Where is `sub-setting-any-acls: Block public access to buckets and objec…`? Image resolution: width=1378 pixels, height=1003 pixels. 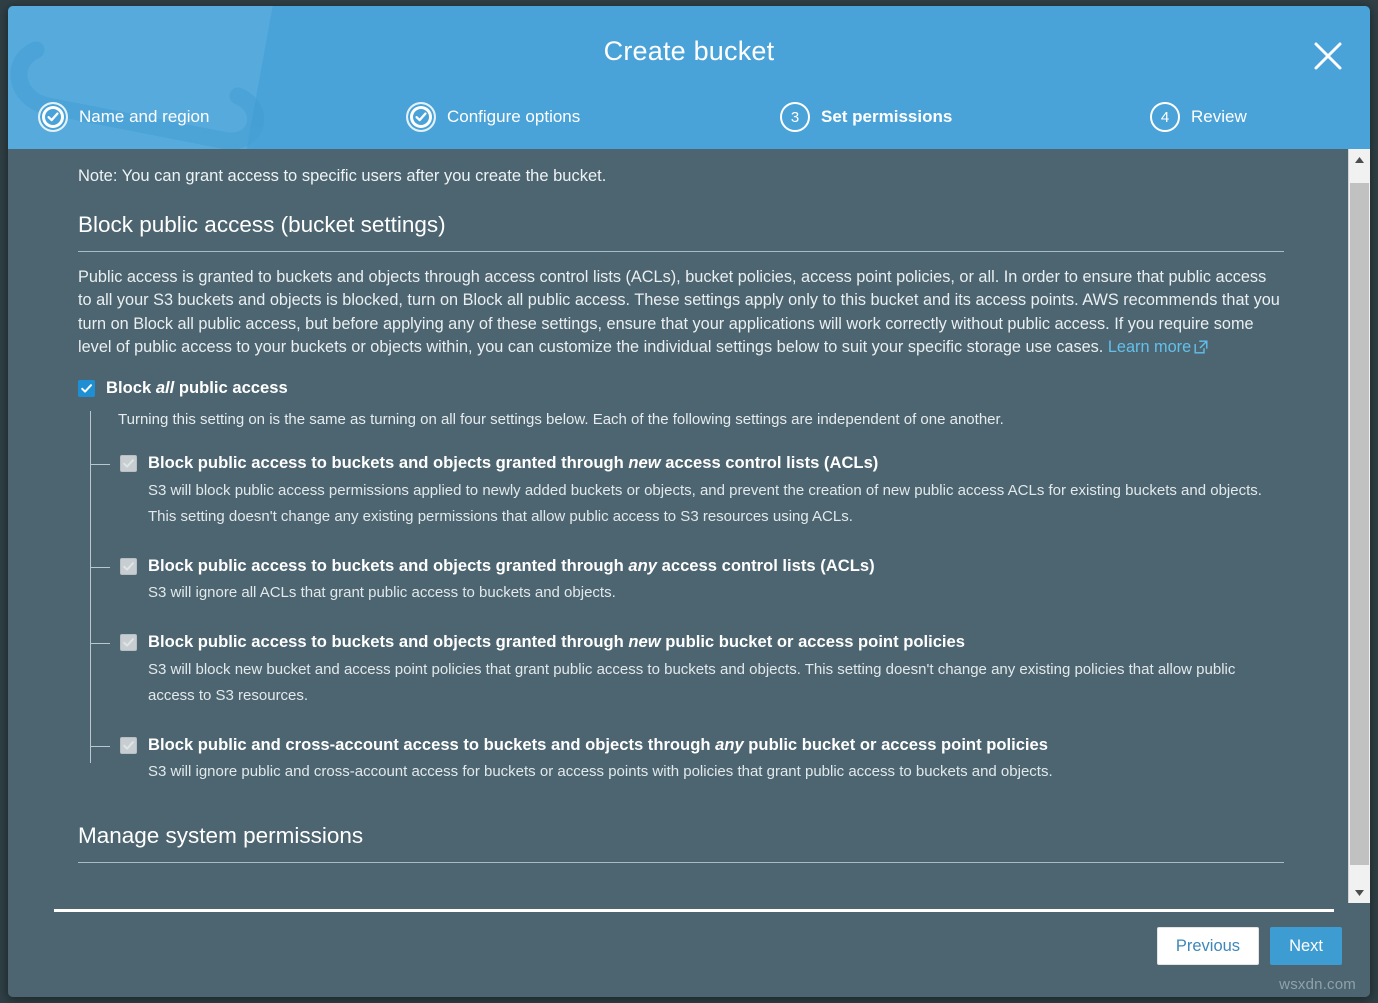 sub-setting-any-acls: Block public access to buckets and objec… is located at coordinates (687, 581).